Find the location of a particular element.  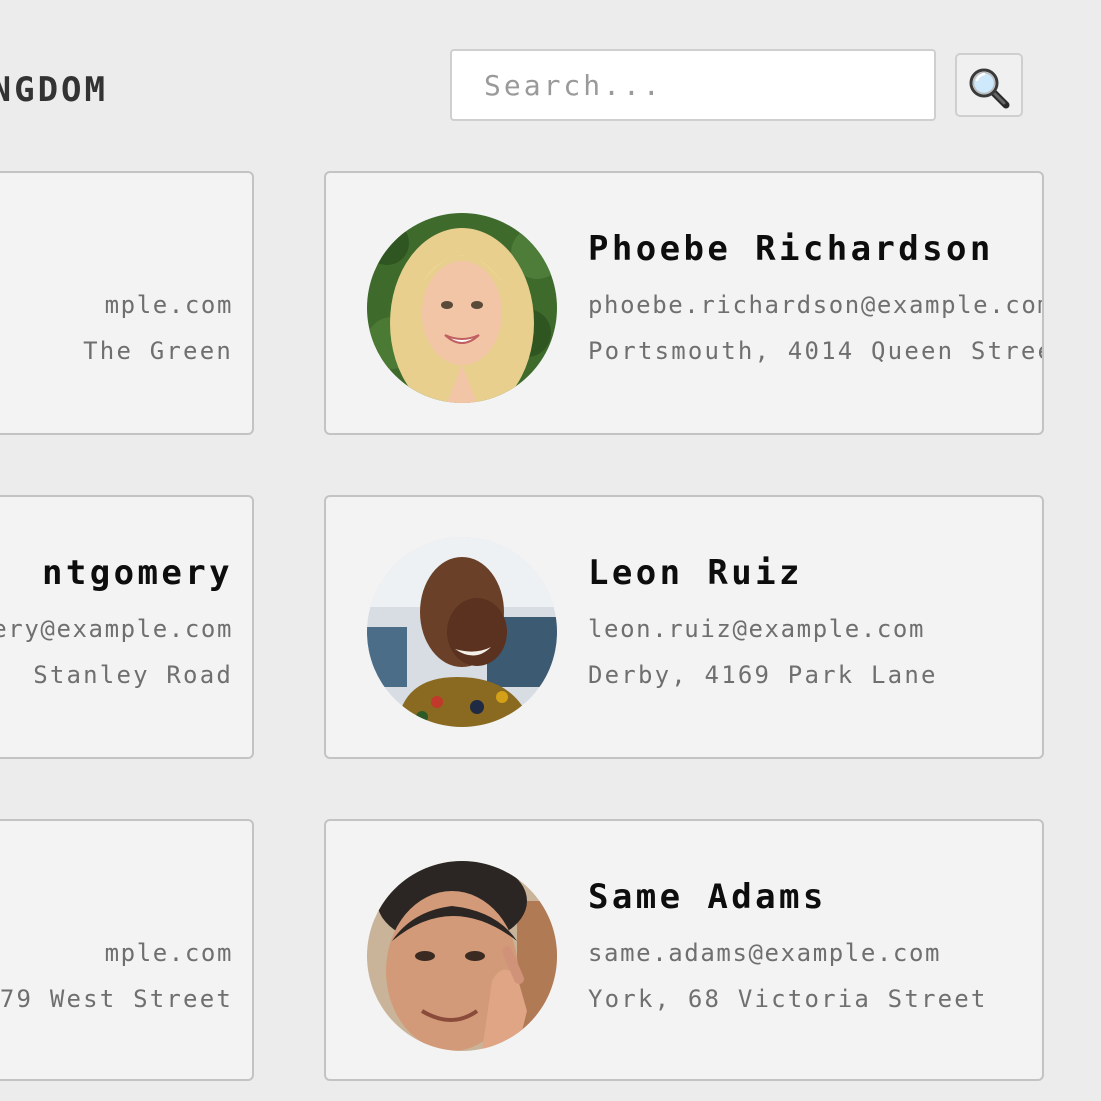

page-title: NGDOM is located at coordinates (55, 90).